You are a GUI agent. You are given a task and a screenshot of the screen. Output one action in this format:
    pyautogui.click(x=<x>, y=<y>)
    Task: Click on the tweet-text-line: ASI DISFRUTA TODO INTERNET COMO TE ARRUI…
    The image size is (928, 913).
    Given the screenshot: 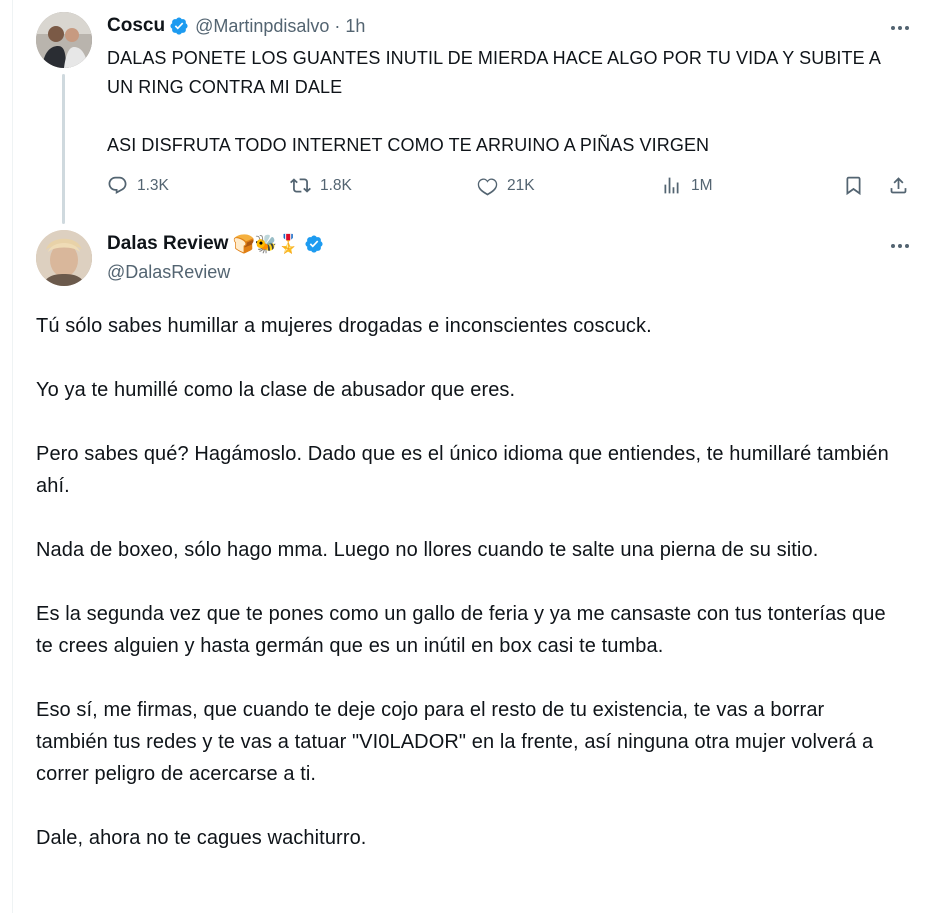 What is the action you would take?
    pyautogui.click(x=408, y=145)
    